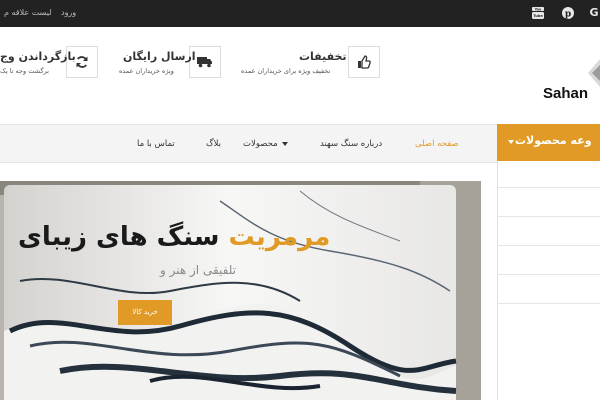  Describe the element at coordinates (279, 237) in the screenshot. I see `hero-title-accent: مرمریت` at that location.